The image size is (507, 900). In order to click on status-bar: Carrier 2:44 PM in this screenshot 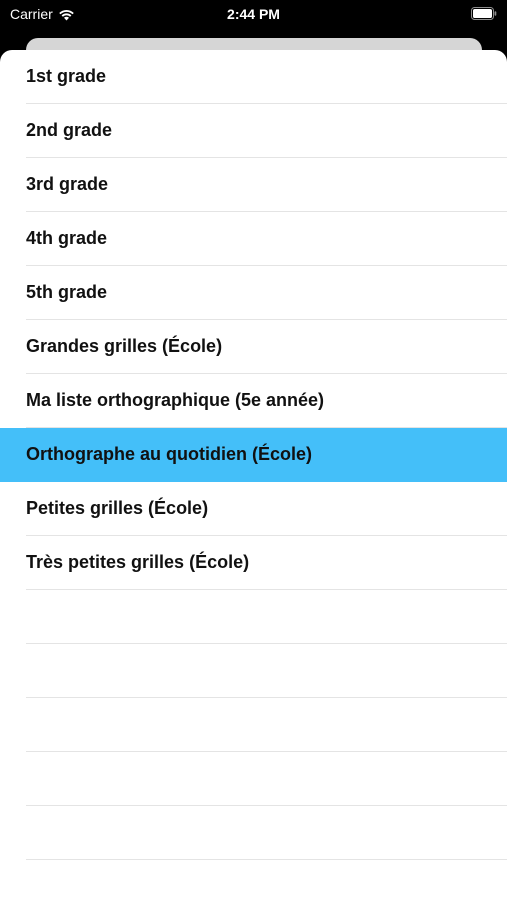, I will do `click(253, 15)`.